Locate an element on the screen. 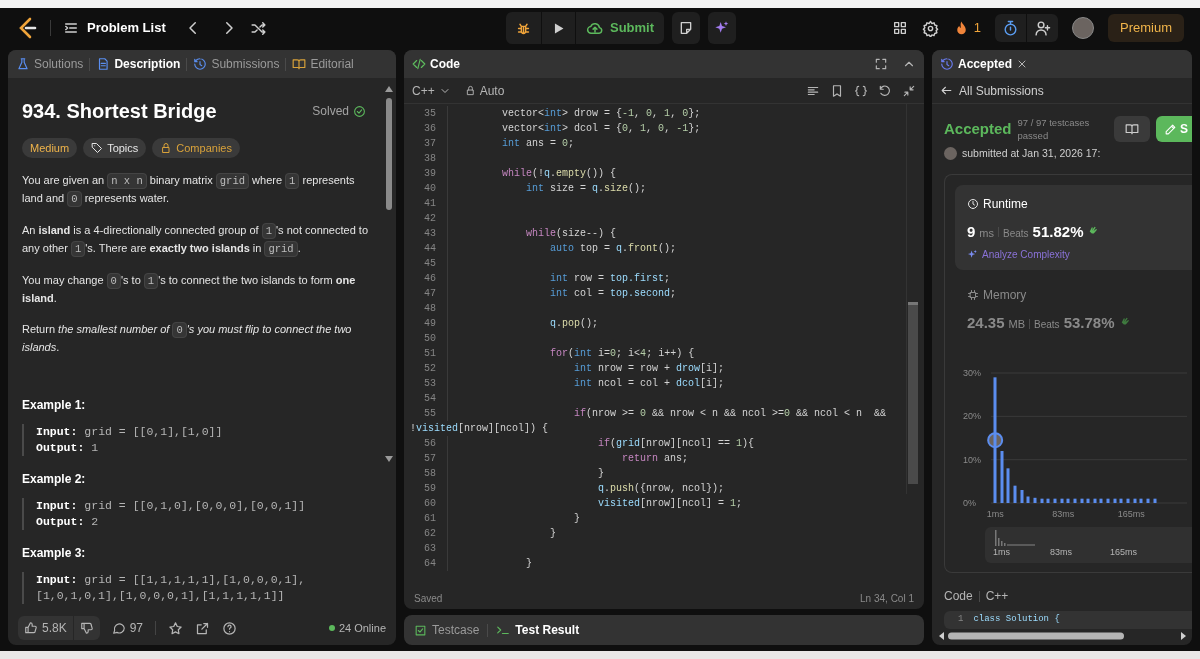 This screenshot has height=659, width=1200. star-icon is located at coordinates (176, 628).